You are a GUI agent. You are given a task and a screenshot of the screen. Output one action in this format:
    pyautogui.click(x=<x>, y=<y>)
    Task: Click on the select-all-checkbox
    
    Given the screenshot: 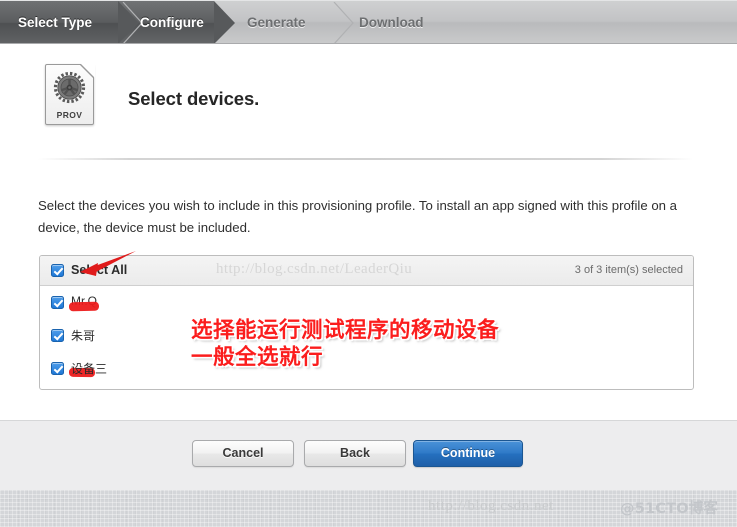 What is the action you would take?
    pyautogui.click(x=57, y=270)
    